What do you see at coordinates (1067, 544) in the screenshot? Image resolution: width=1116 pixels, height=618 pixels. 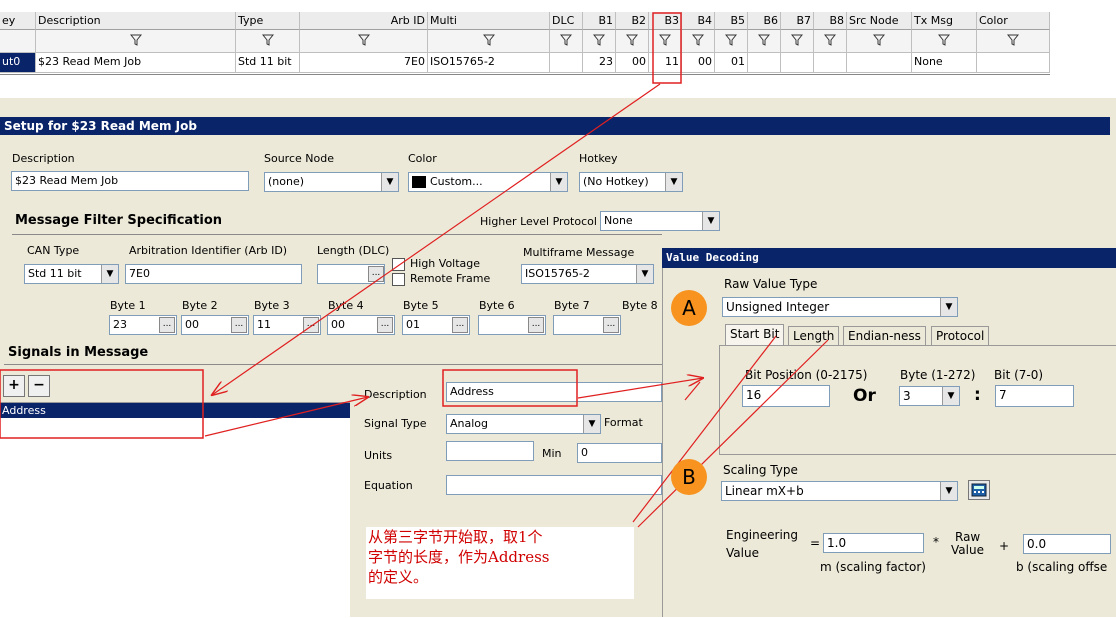 I see `b-input: 0.0` at bounding box center [1067, 544].